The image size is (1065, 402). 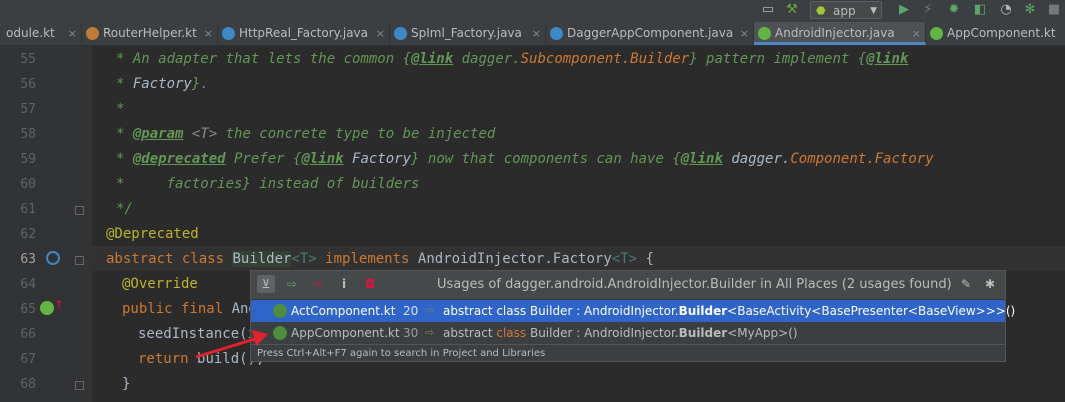 What do you see at coordinates (28, 134) in the screenshot?
I see `line-number: 58` at bounding box center [28, 134].